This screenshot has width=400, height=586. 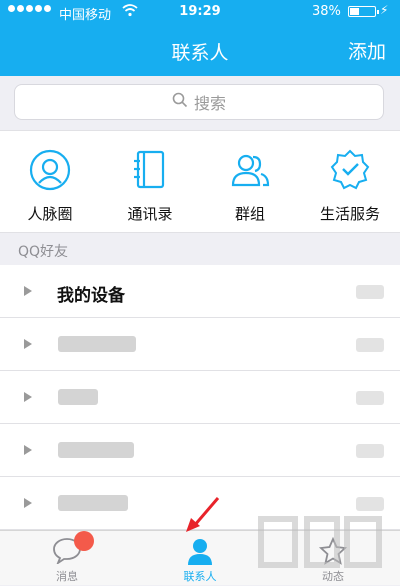 I want to click on group-name: 我的设备, so click(x=91, y=296).